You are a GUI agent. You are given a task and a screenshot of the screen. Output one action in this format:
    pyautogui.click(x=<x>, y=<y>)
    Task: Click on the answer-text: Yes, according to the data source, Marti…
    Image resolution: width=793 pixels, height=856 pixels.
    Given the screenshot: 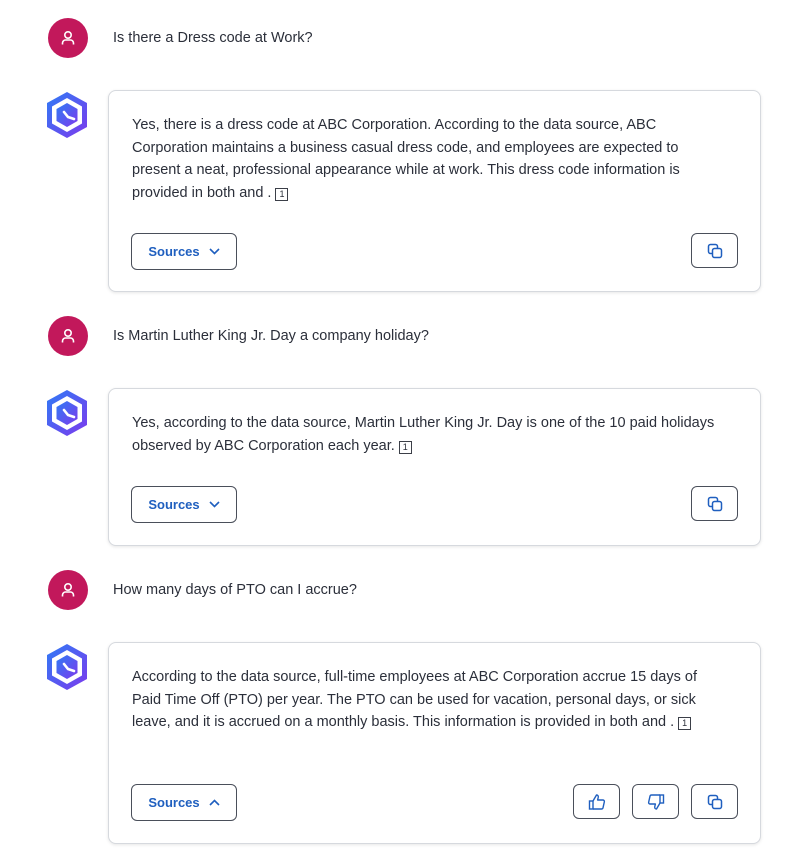 What is the action you would take?
    pyautogui.click(x=423, y=434)
    